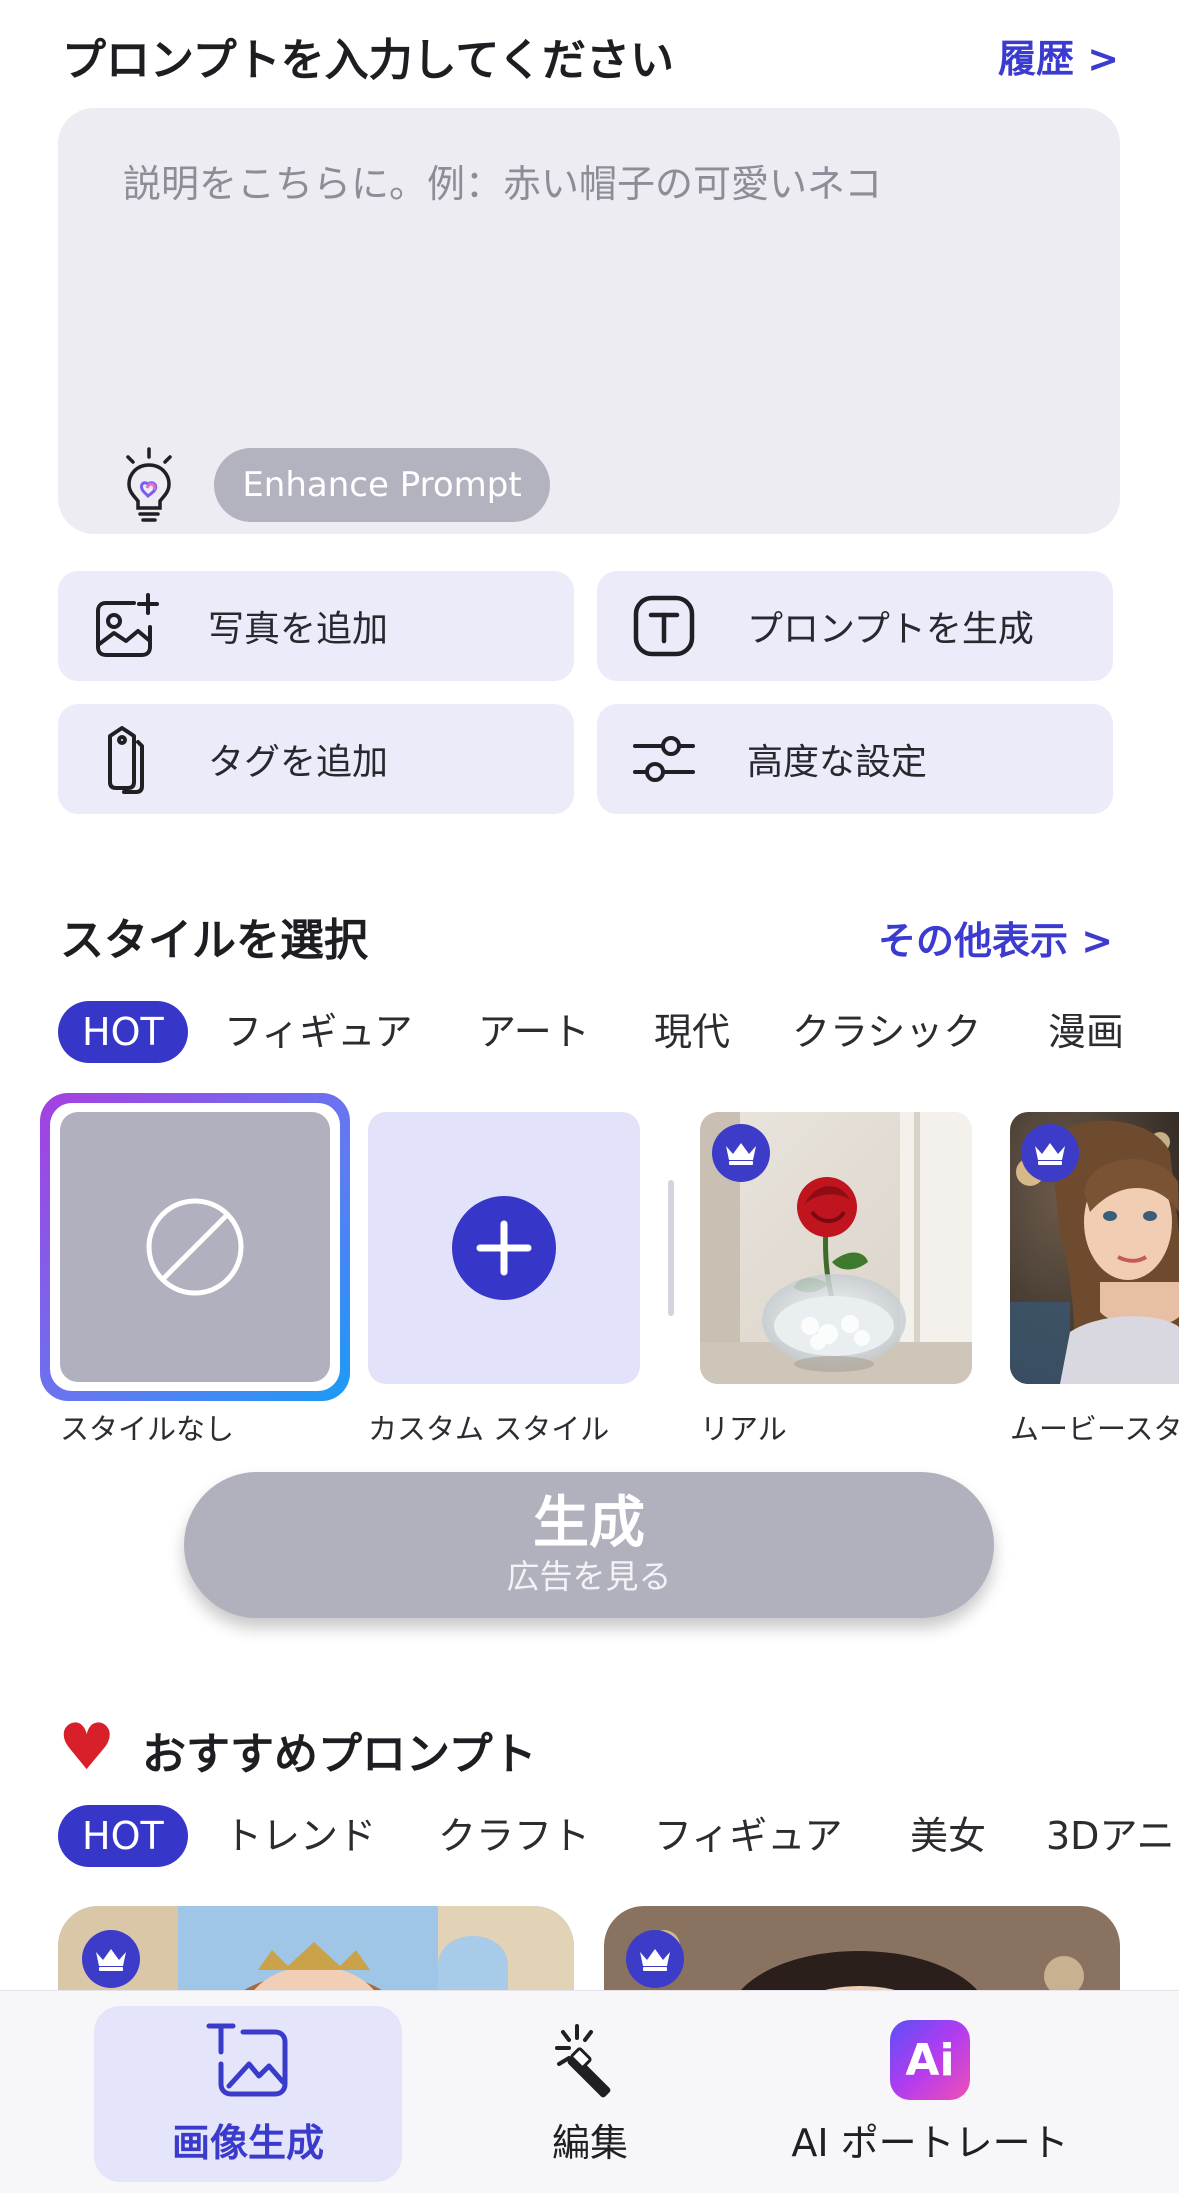 This screenshot has height=2193, width=1179. What do you see at coordinates (995, 937) in the screenshot?
I see `show-more-link: その他表示 >` at bounding box center [995, 937].